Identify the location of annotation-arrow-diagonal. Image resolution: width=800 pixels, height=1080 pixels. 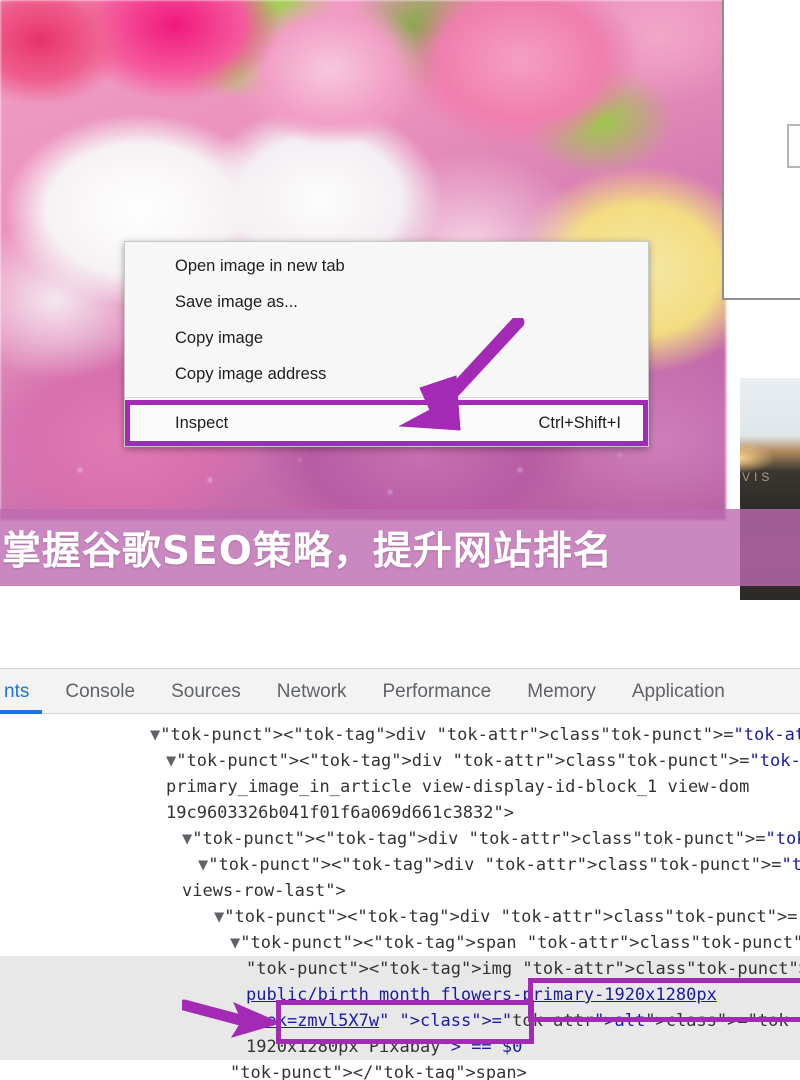
(461, 374).